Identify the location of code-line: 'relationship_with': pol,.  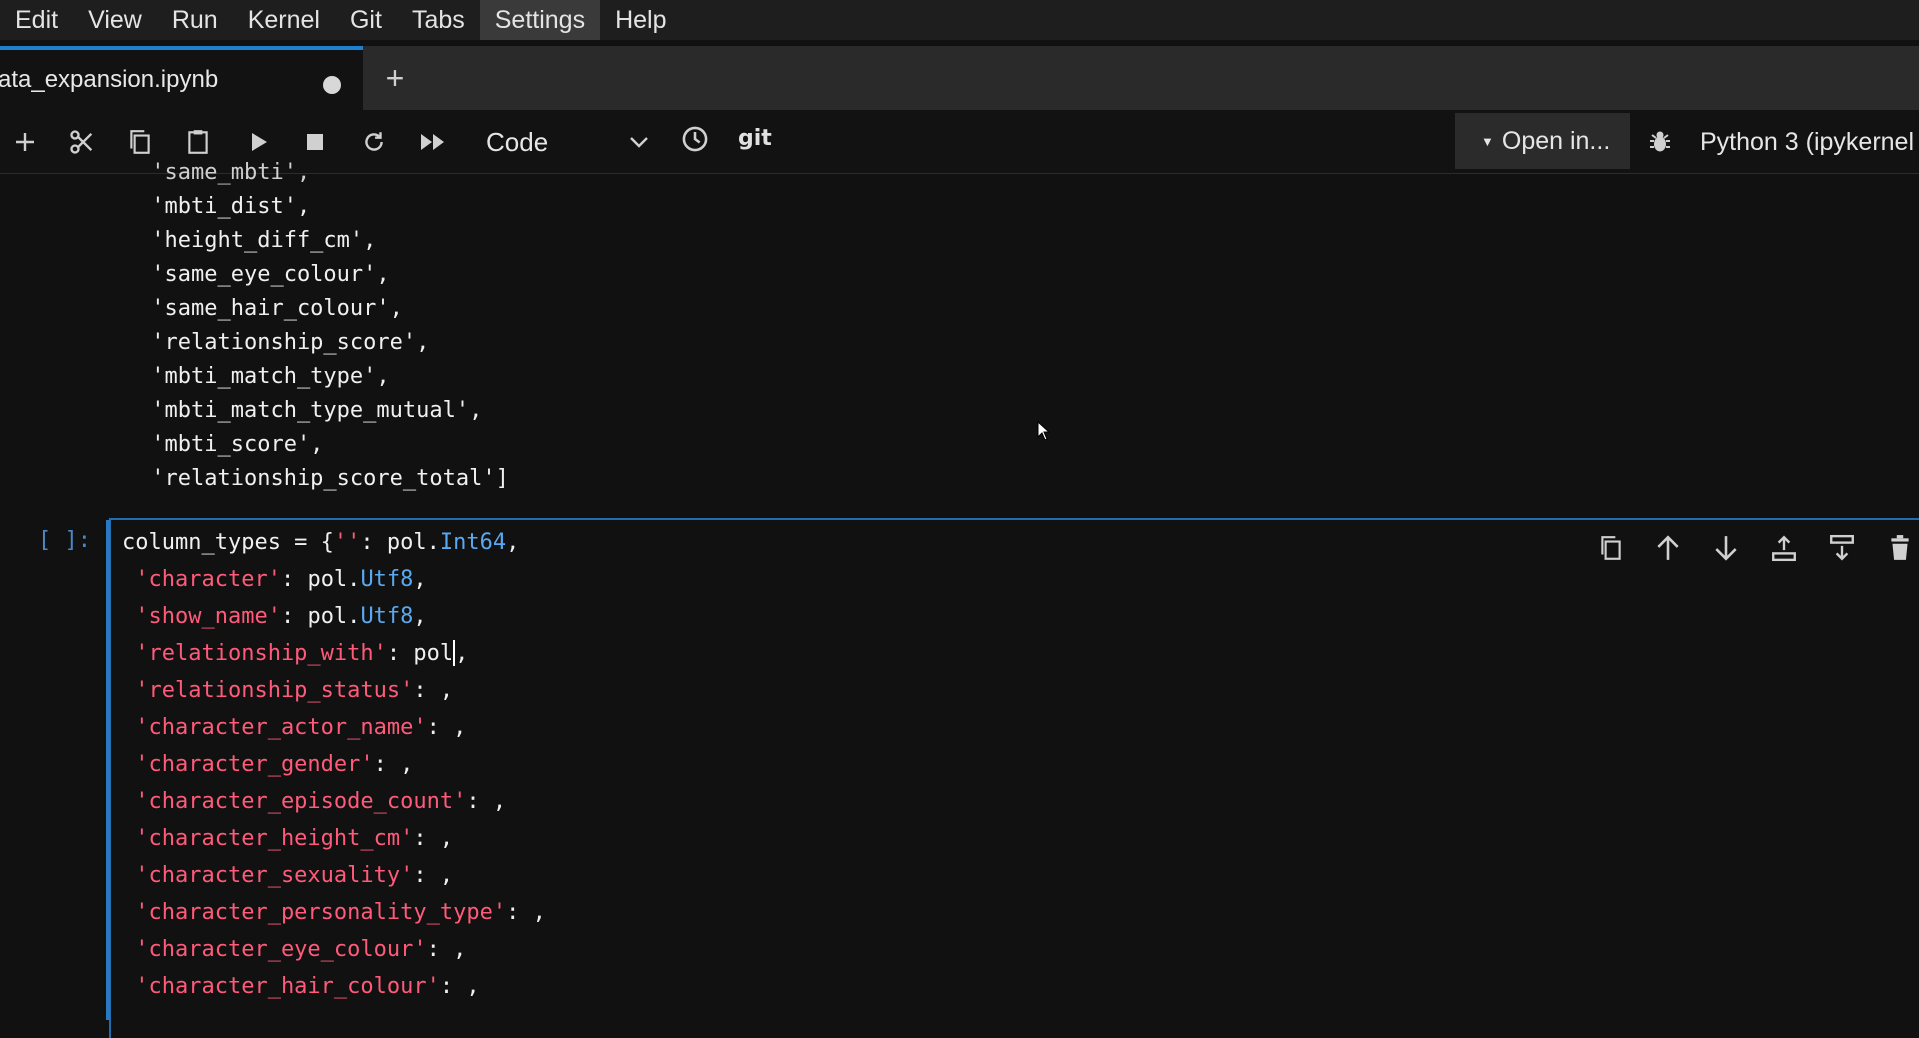
(295, 652).